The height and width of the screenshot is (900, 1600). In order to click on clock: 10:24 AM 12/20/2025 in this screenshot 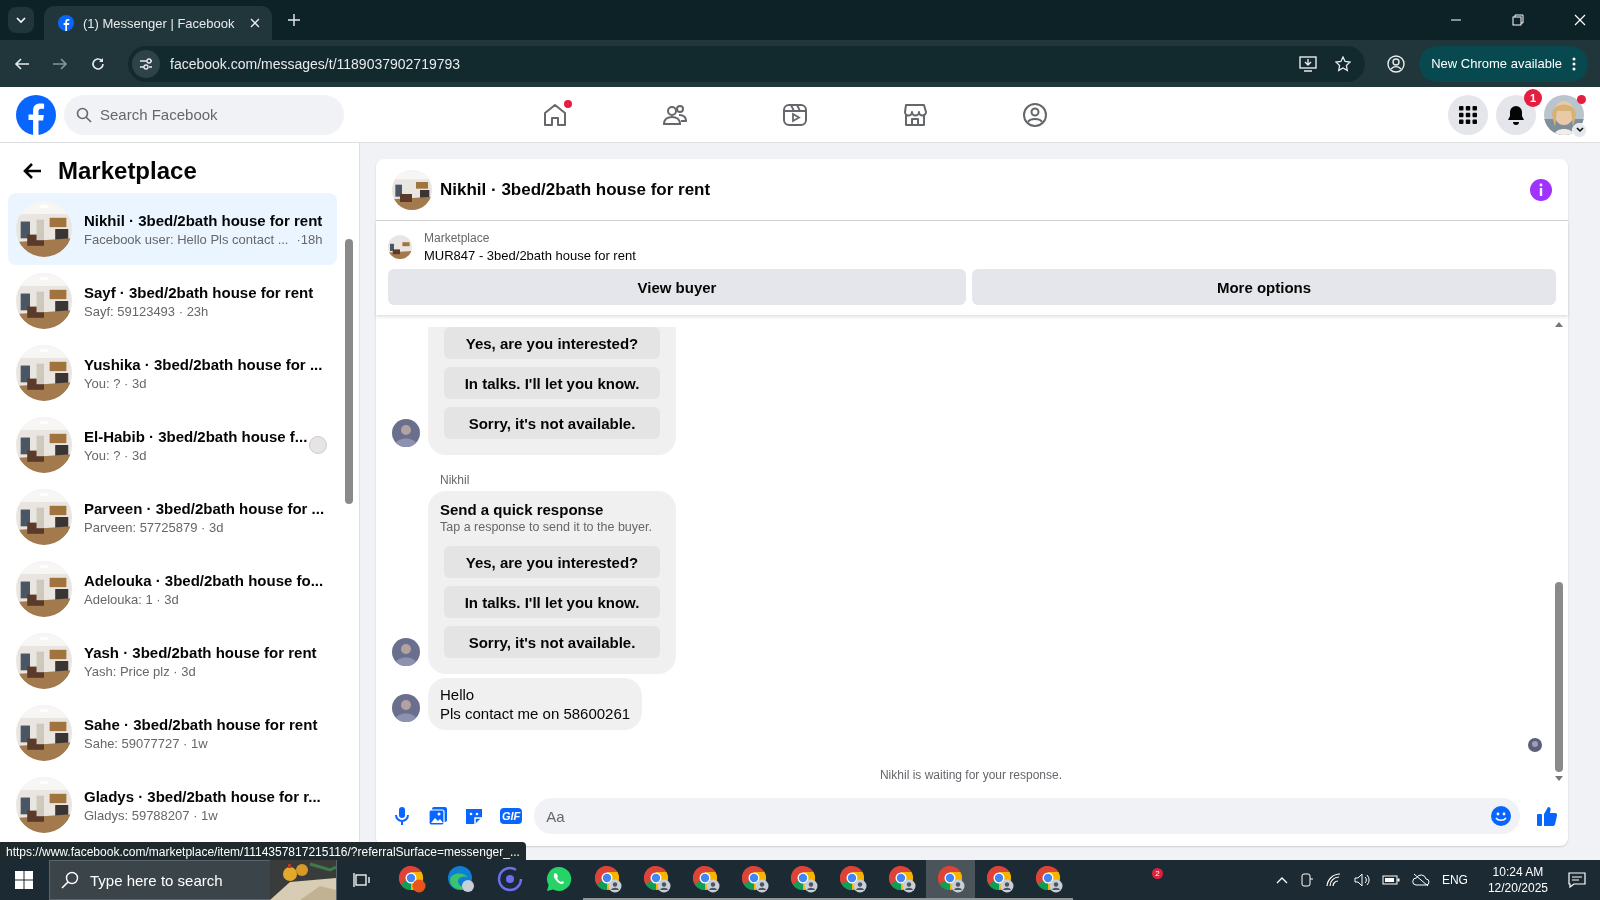, I will do `click(1517, 880)`.